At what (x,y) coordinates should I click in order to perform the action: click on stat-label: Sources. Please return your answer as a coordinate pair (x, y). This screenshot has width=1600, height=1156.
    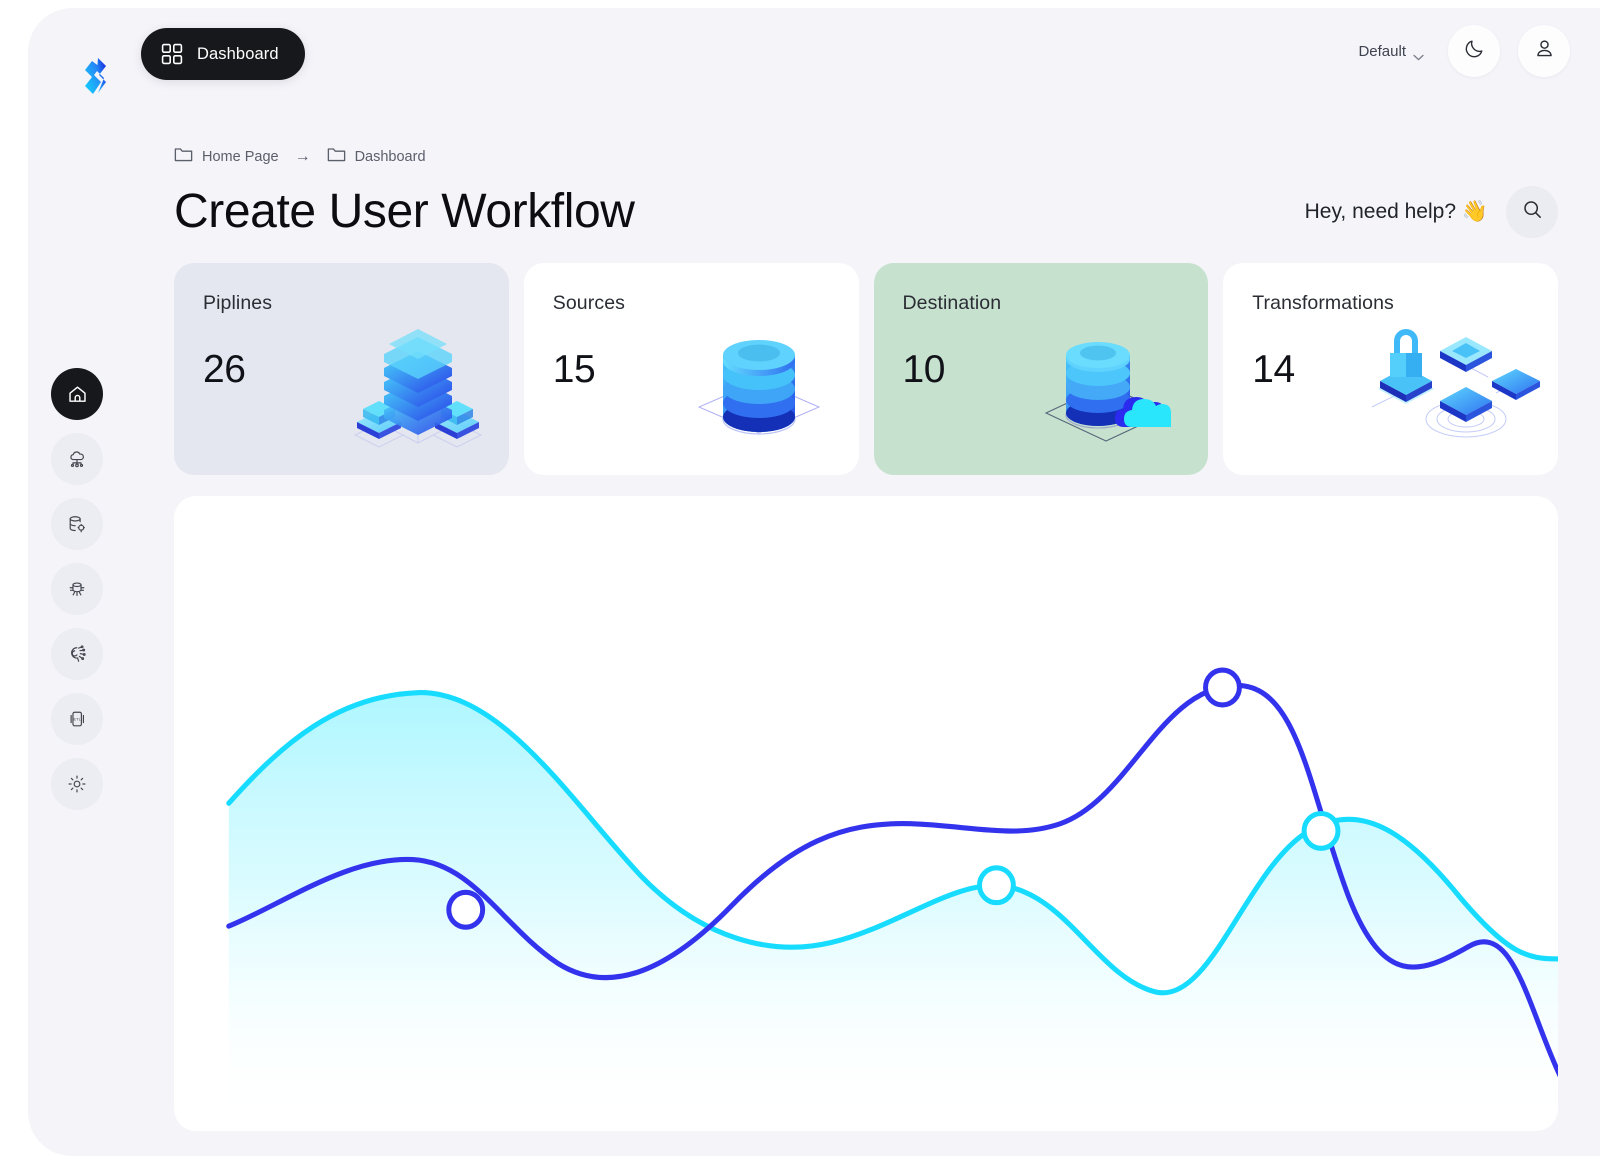
    Looking at the image, I should click on (588, 303).